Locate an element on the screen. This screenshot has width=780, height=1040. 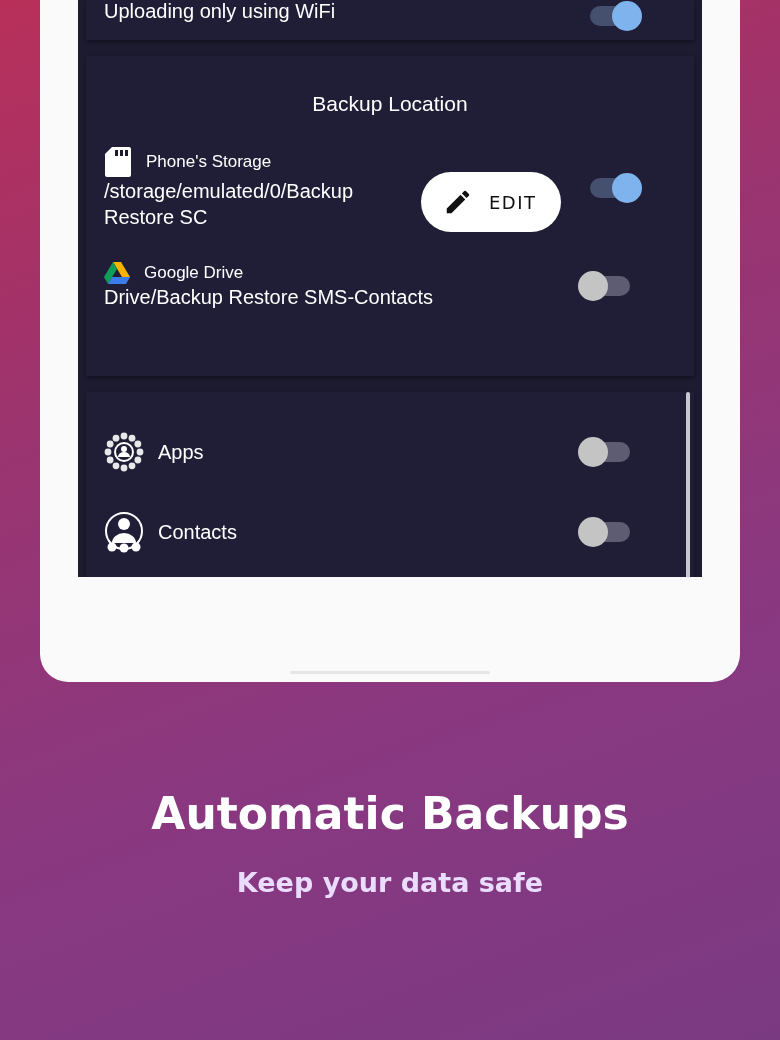
triangle-icon is located at coordinates (117, 273).